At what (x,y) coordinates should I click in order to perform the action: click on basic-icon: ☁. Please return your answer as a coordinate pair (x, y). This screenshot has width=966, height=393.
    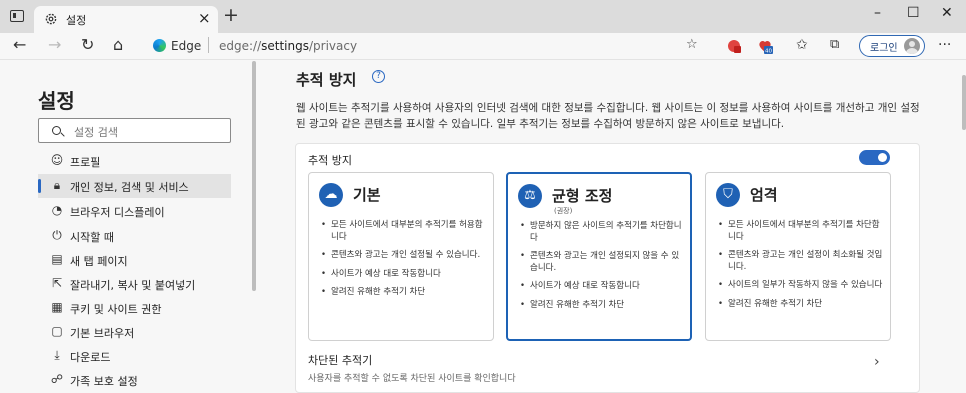
    Looking at the image, I should click on (331, 195).